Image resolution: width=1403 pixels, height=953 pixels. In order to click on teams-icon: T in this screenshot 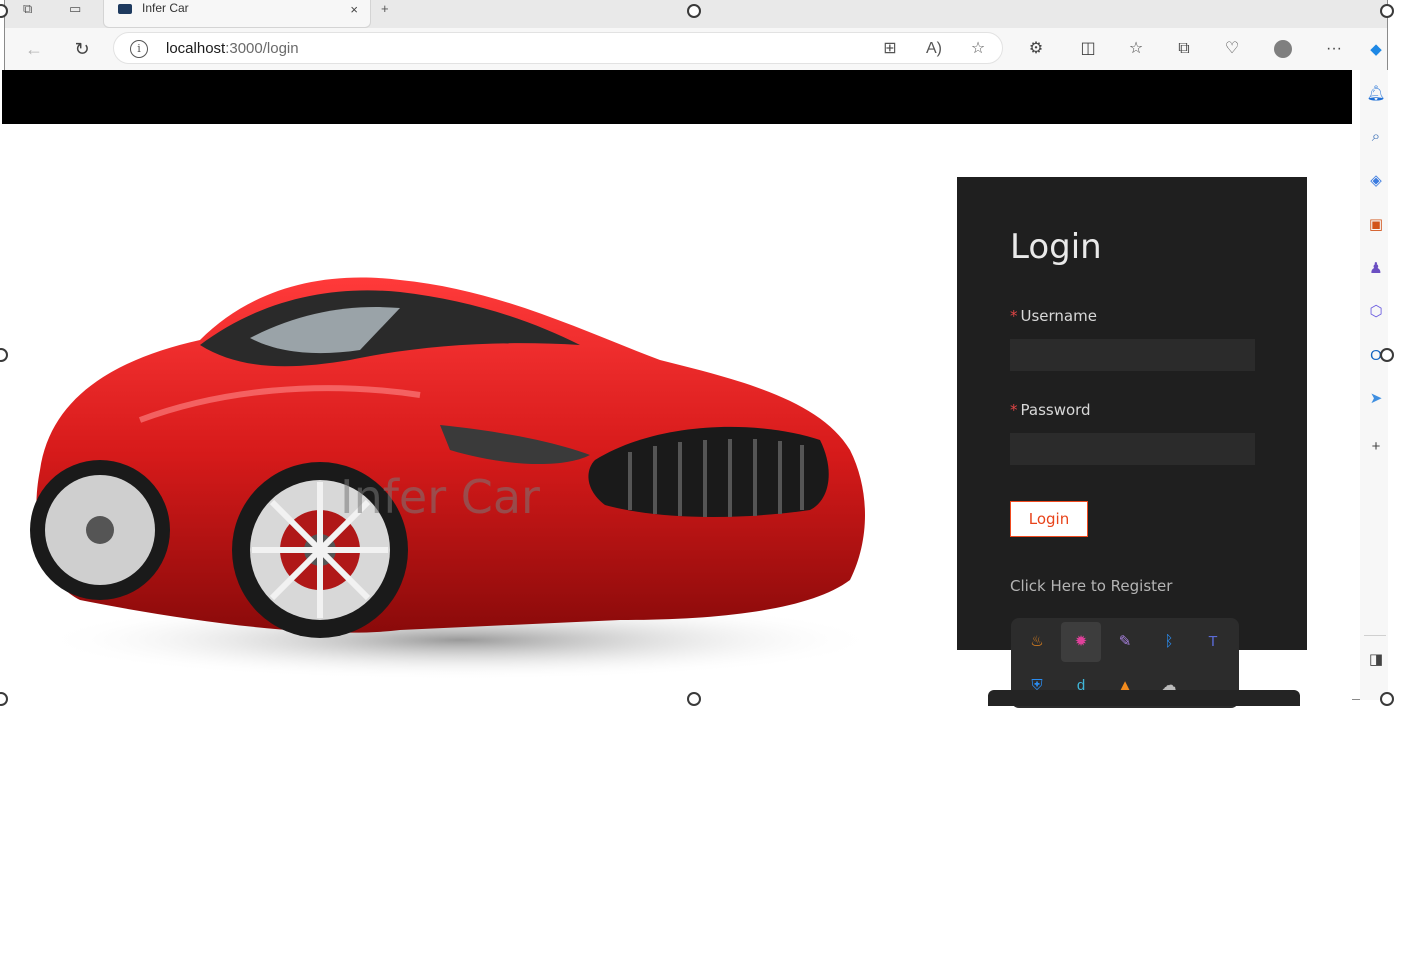, I will do `click(1213, 642)`.